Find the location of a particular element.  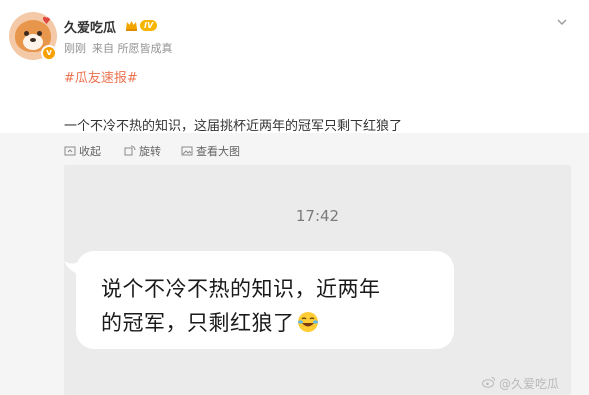

collapse-button: 收起 is located at coordinates (82, 151).